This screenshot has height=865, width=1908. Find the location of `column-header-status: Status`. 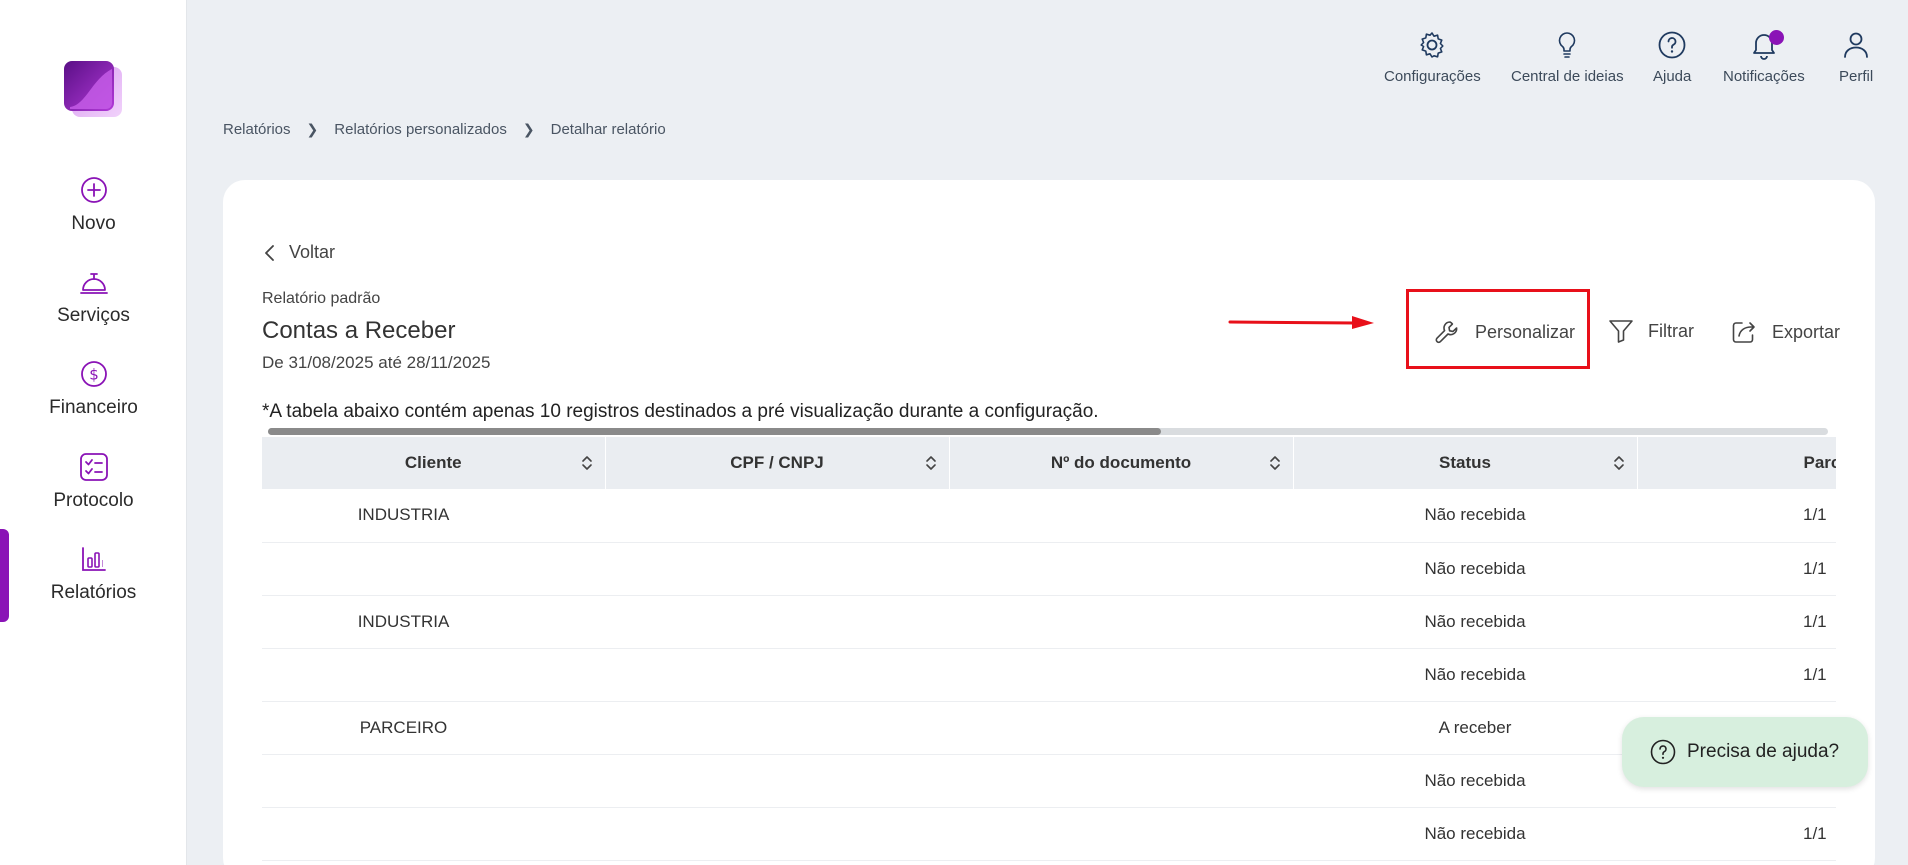

column-header-status: Status is located at coordinates (1465, 463).